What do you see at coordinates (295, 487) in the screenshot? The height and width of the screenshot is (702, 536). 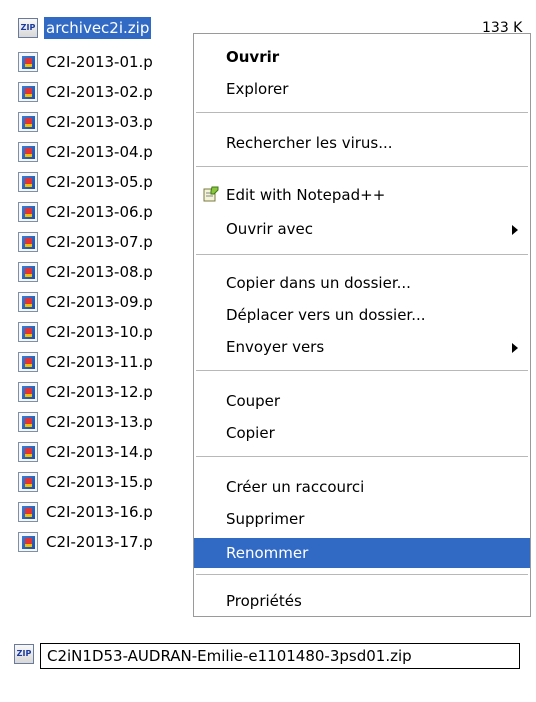 I see `menu-item-label: Créer un raccourci` at bounding box center [295, 487].